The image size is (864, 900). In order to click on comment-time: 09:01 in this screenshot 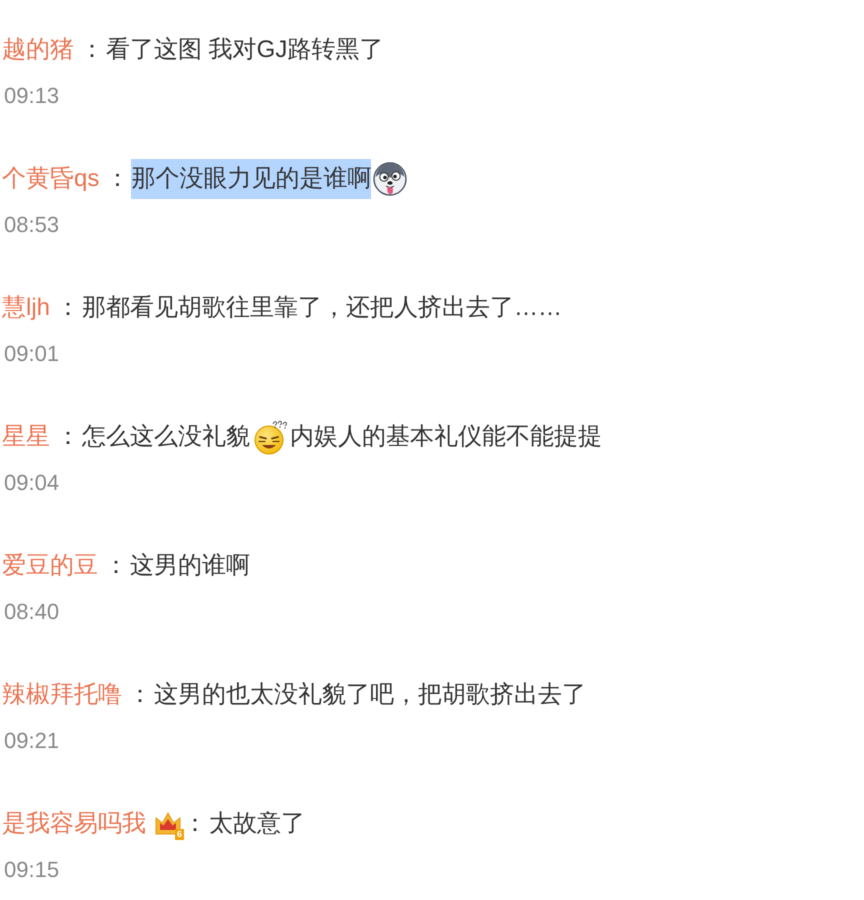, I will do `click(32, 354)`.